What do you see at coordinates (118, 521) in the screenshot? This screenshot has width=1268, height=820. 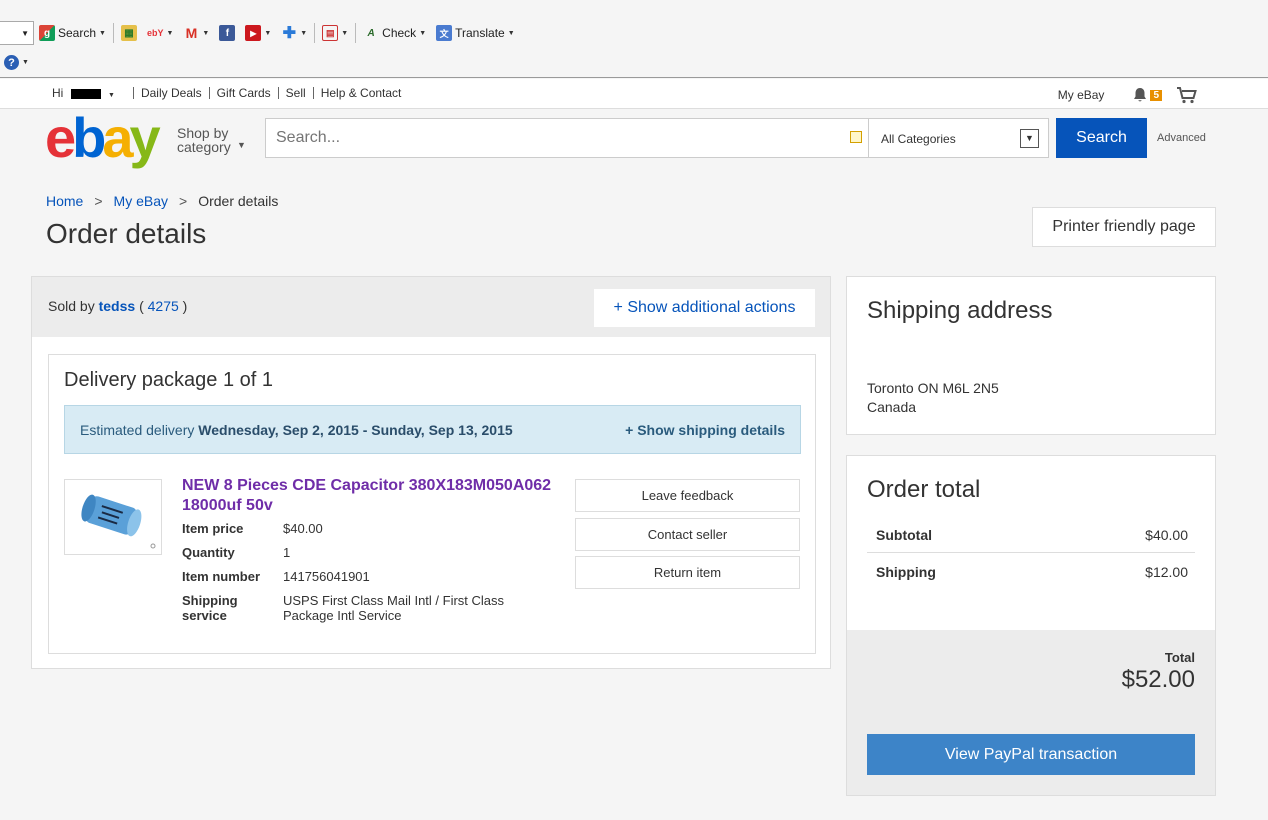 I see `capacitor-image` at bounding box center [118, 521].